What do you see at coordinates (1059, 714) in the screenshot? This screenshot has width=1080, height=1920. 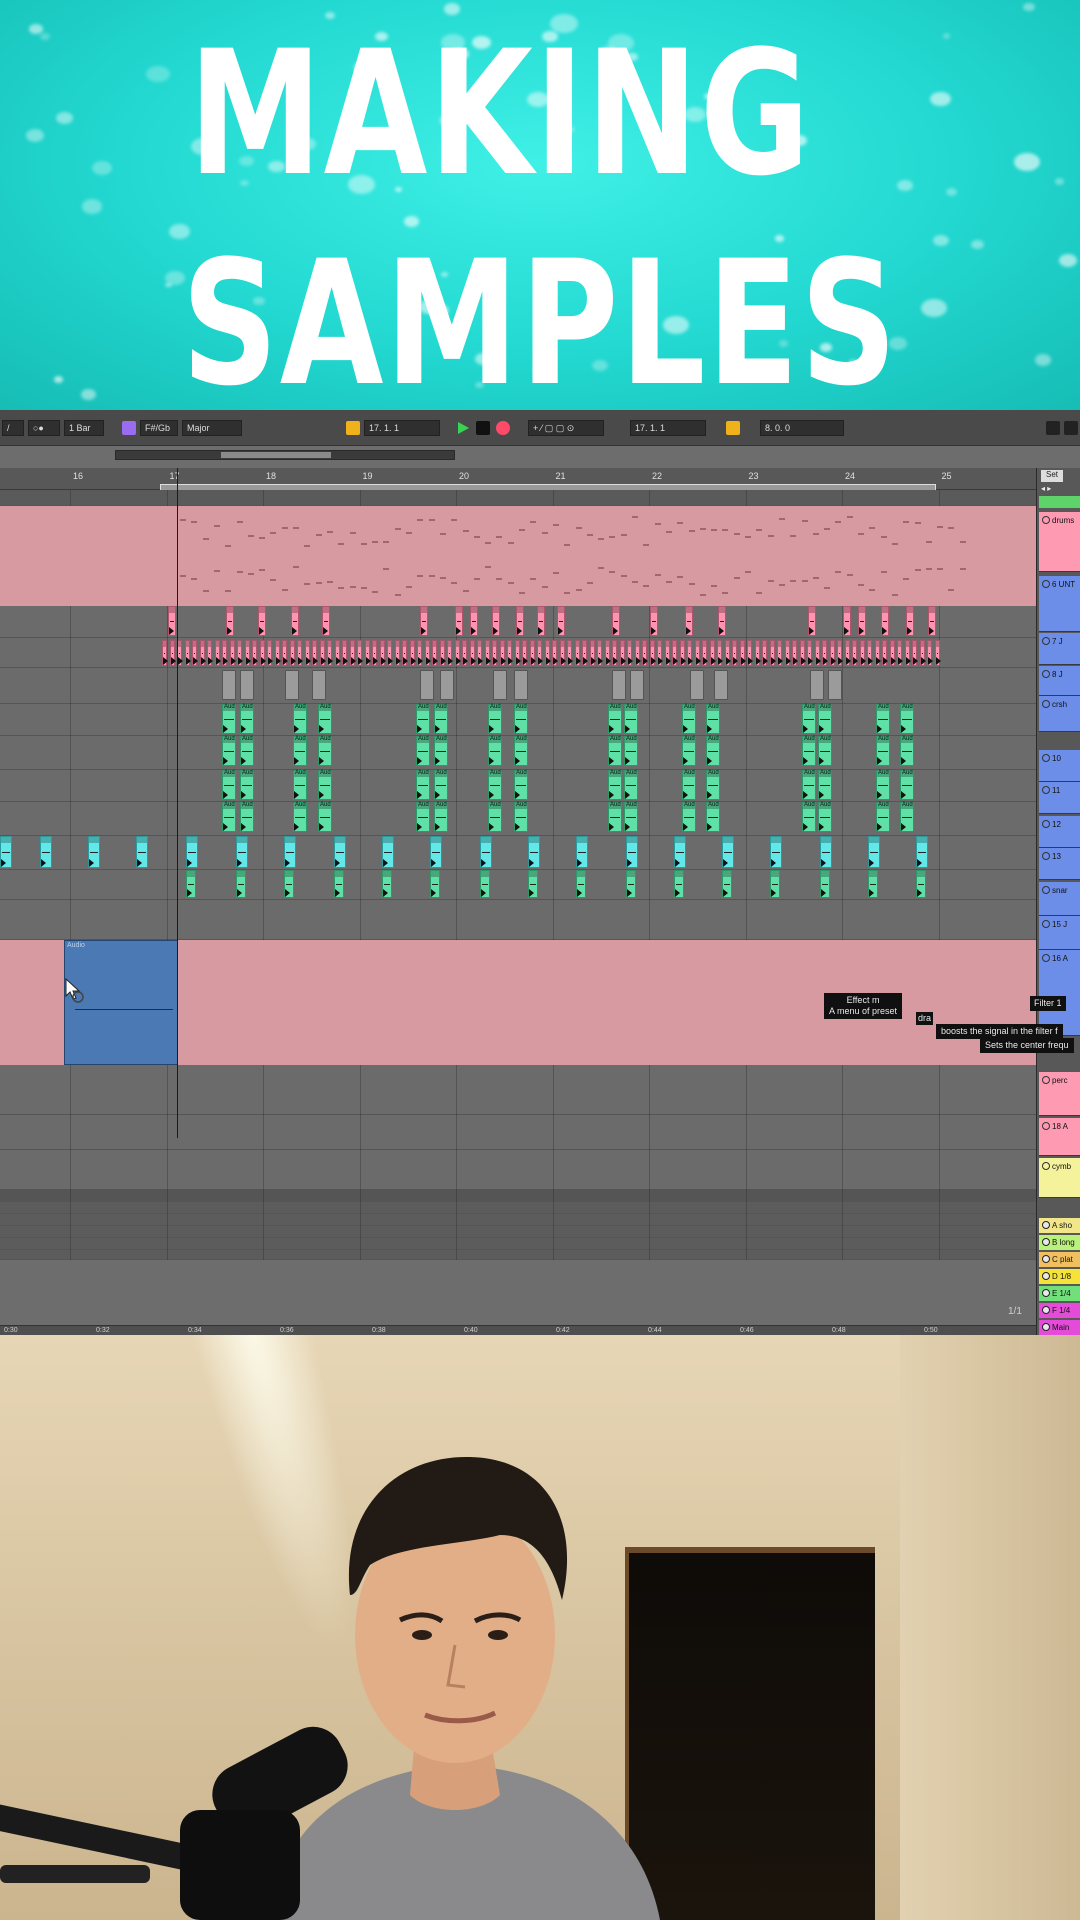 I see `track-header: crsh` at bounding box center [1059, 714].